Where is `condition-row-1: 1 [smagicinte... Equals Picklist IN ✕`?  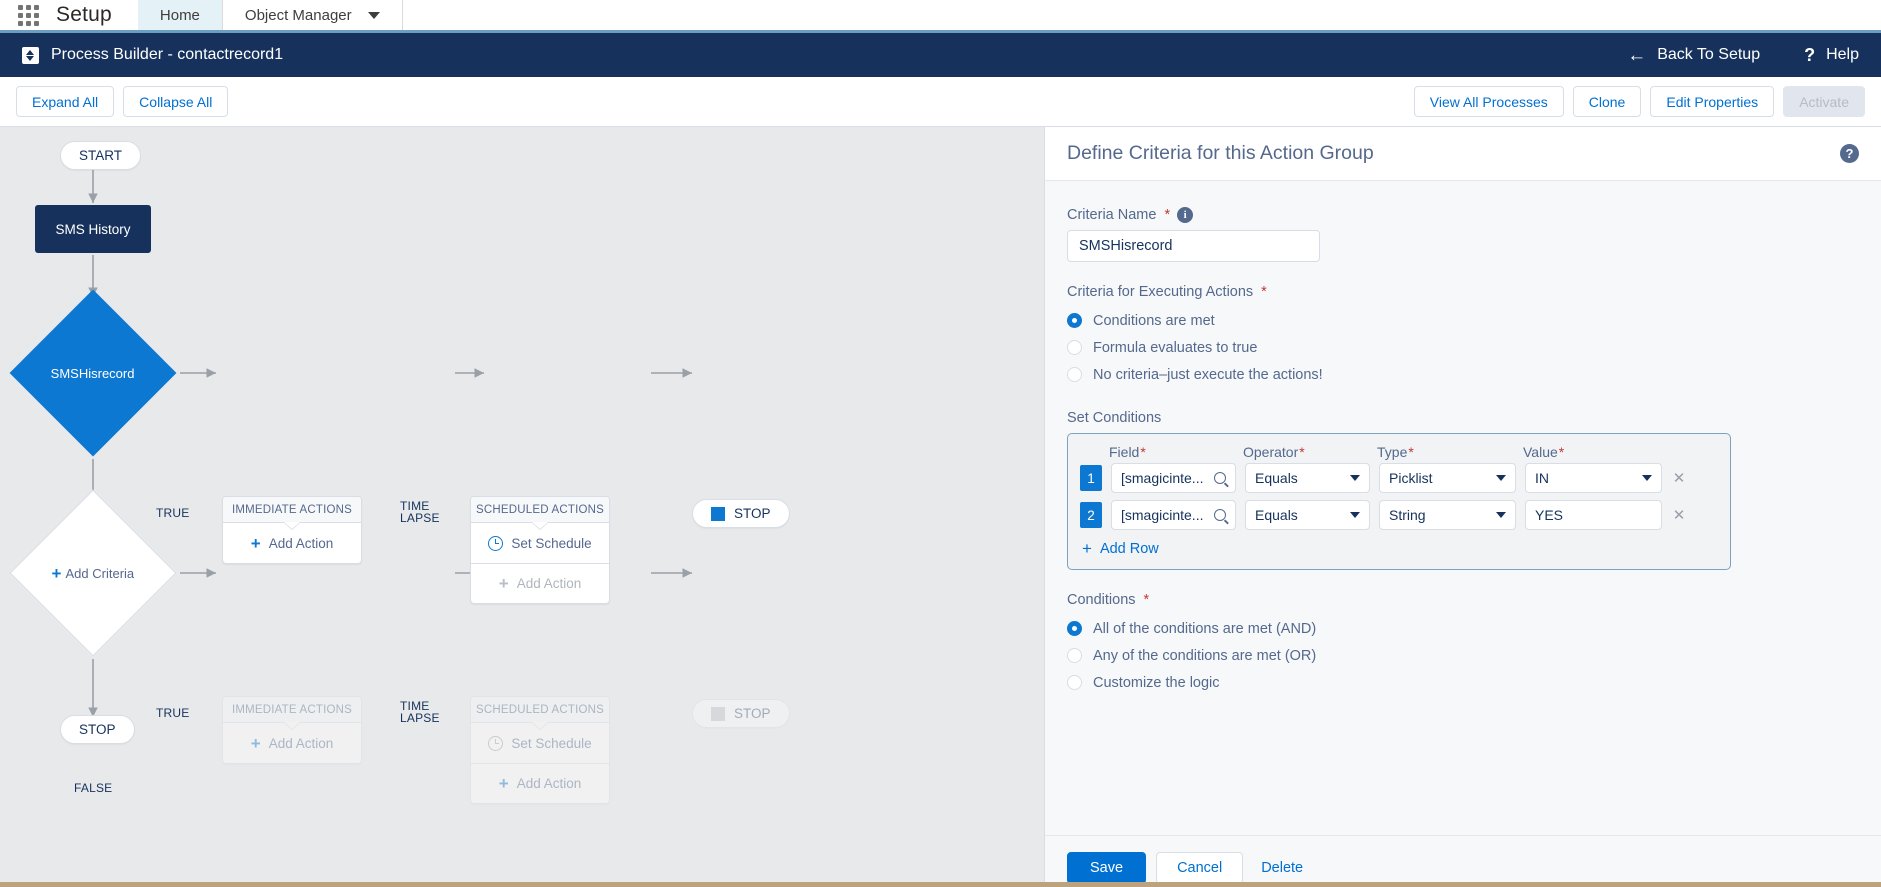
condition-row-1: 1 [smagicinte... Equals Picklist IN ✕ is located at coordinates (1399, 478).